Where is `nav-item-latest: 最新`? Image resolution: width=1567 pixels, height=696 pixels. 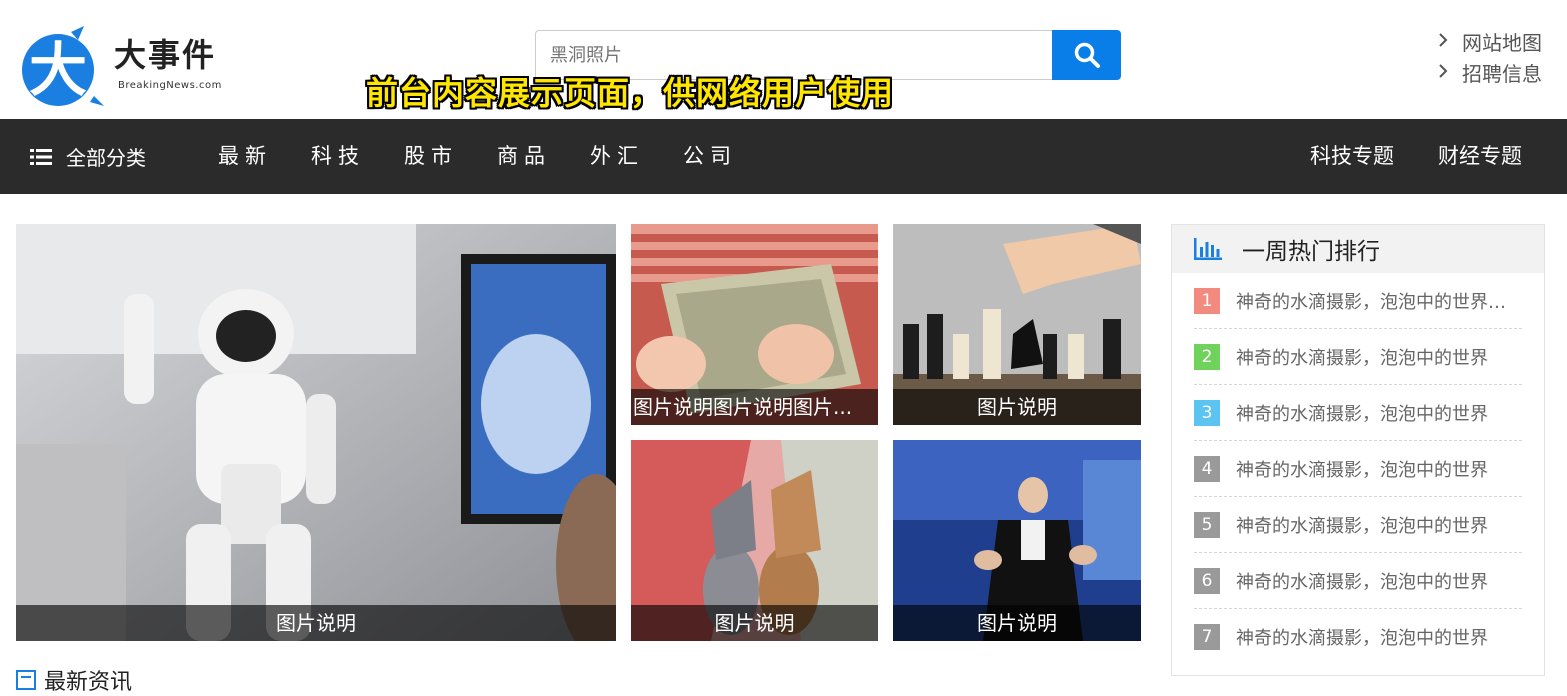 nav-item-latest: 最新 is located at coordinates (245, 156).